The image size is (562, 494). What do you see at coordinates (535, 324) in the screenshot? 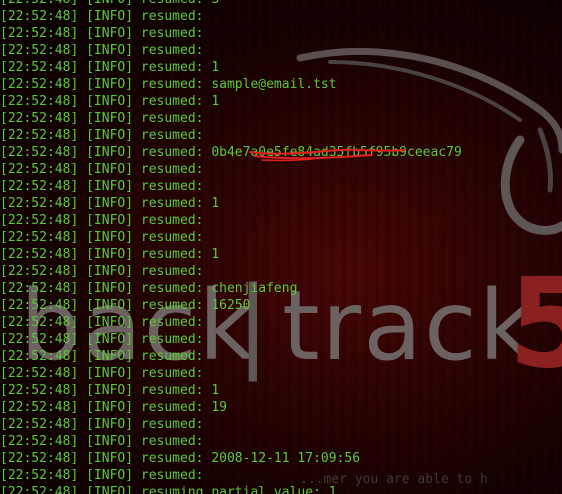
I see `backtrack-version-number: 5` at bounding box center [535, 324].